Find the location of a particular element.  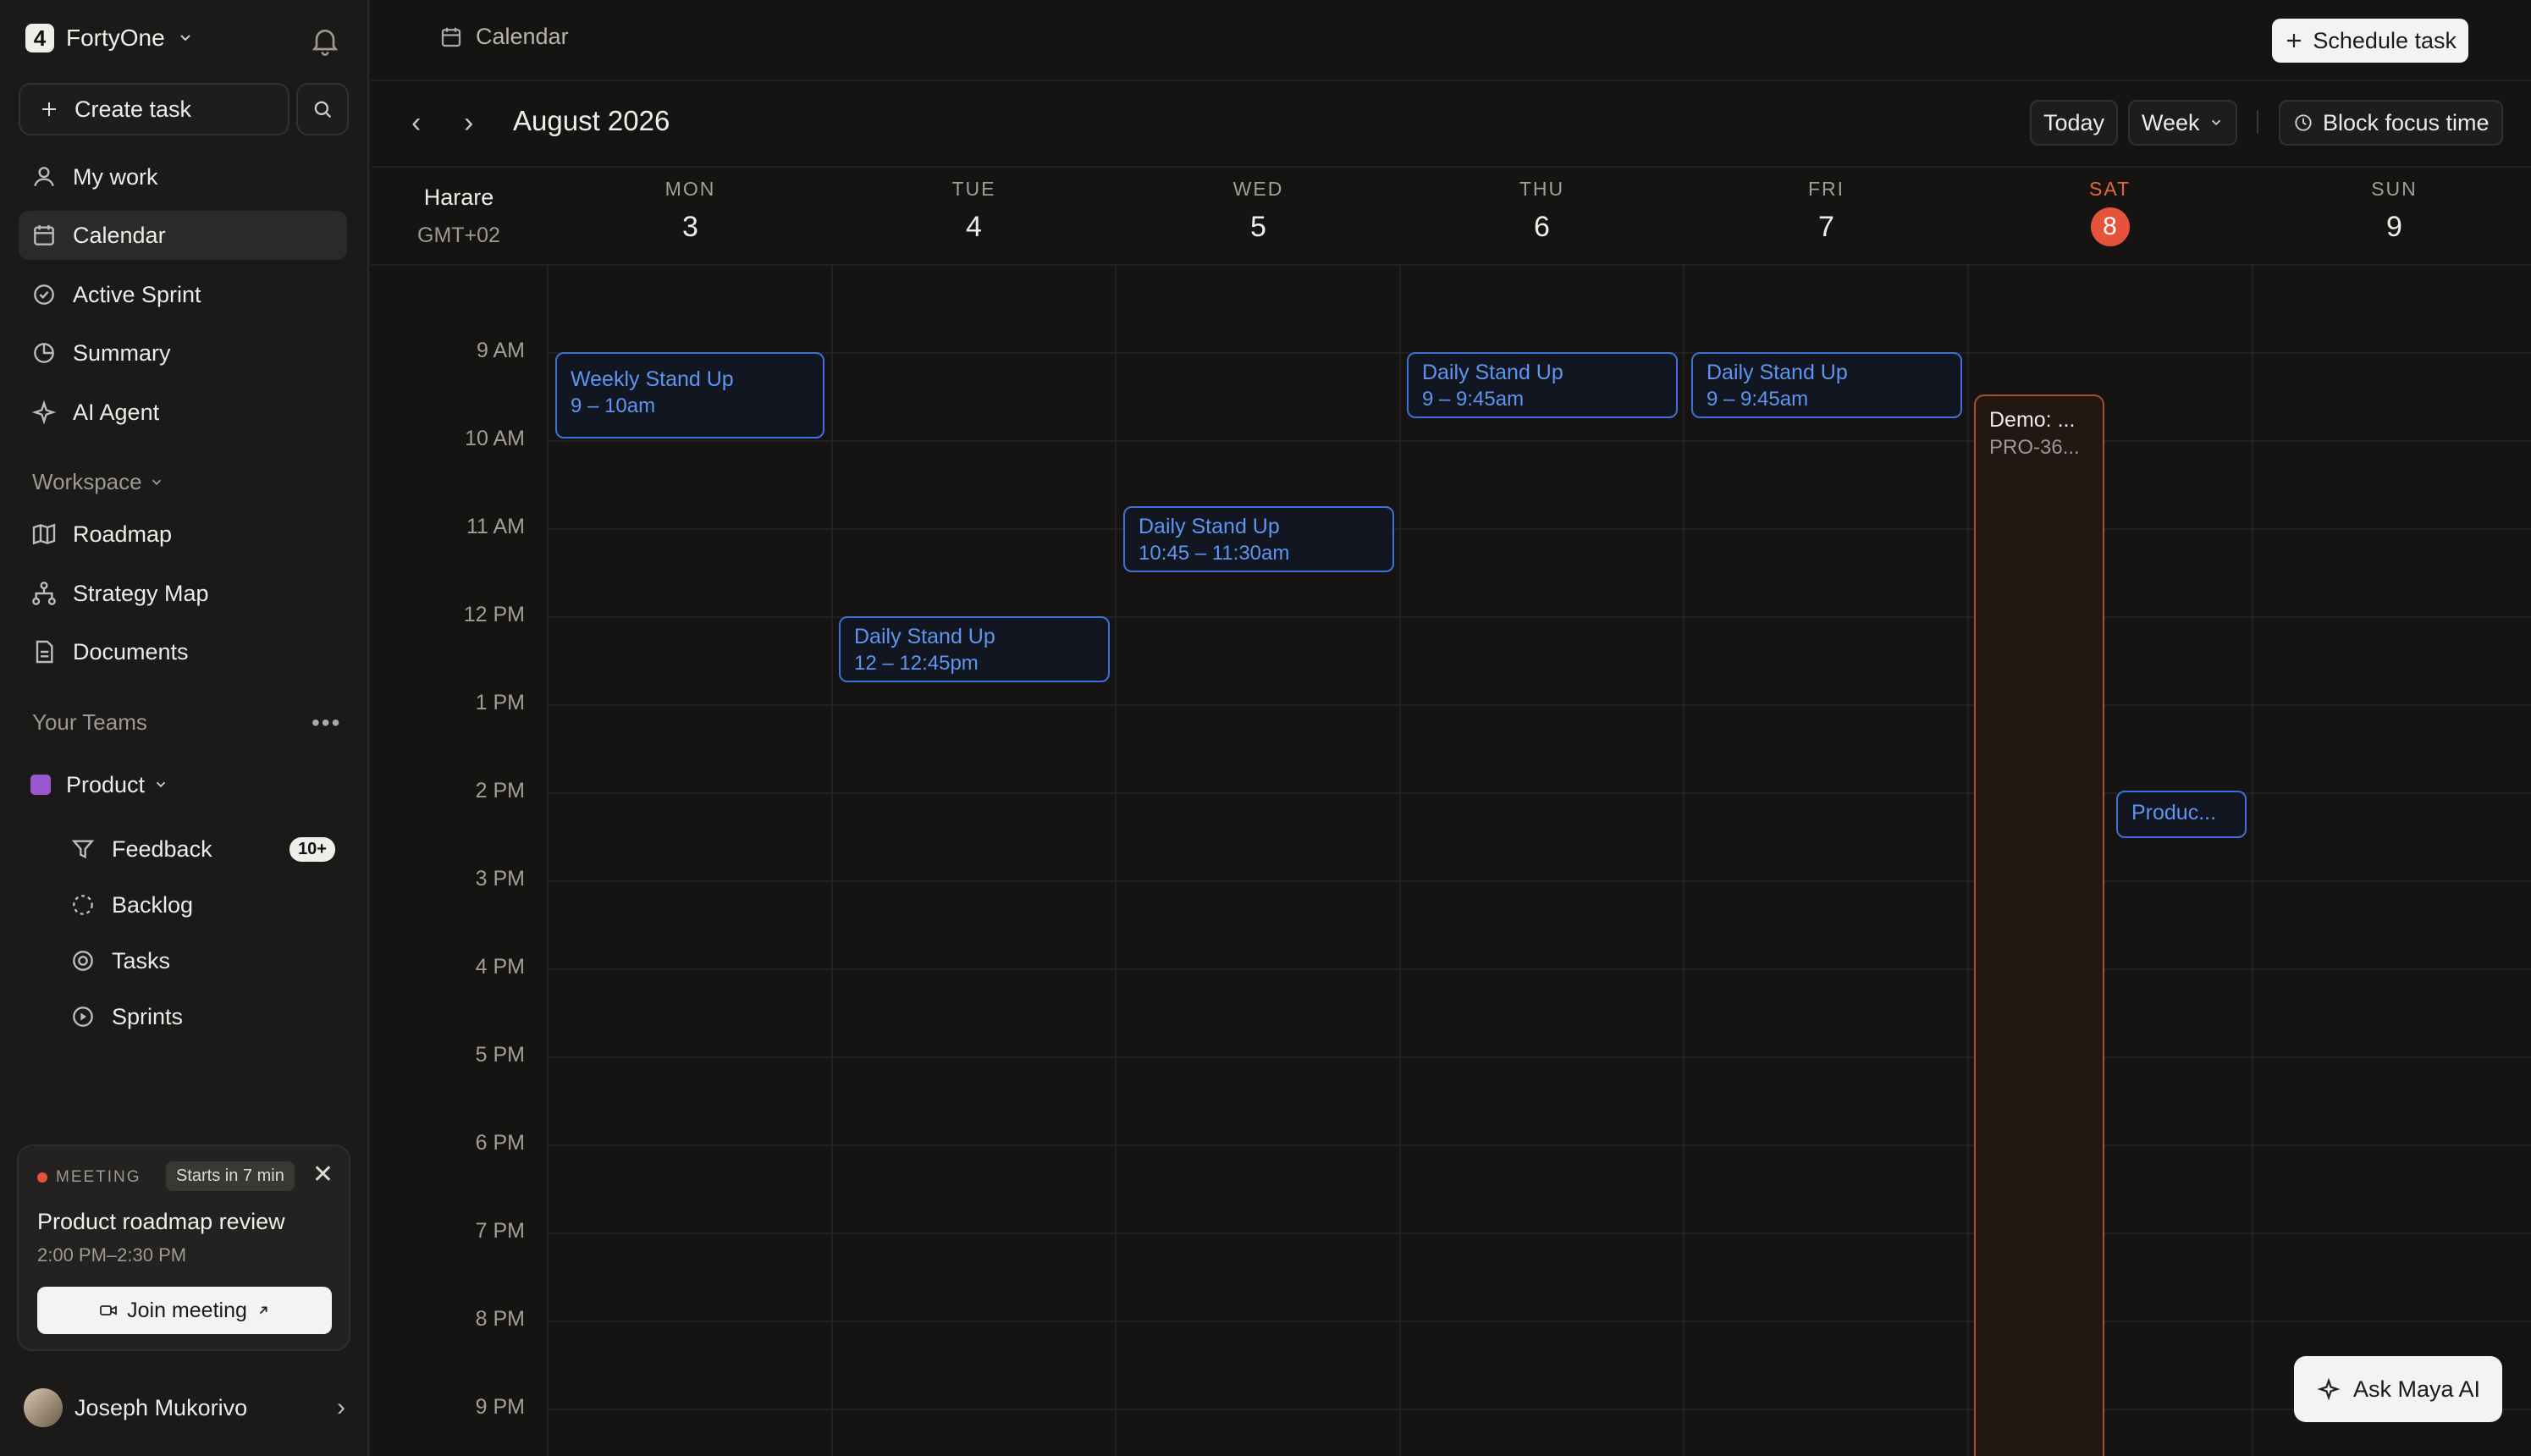

external-link-icon is located at coordinates (263, 1310).